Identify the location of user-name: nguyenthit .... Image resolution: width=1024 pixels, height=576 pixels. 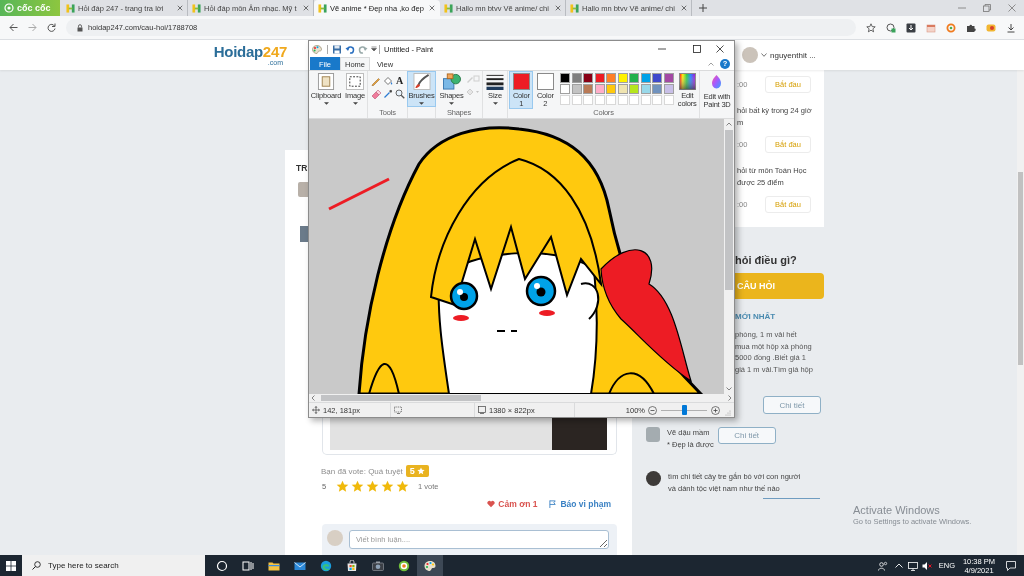
(793, 55).